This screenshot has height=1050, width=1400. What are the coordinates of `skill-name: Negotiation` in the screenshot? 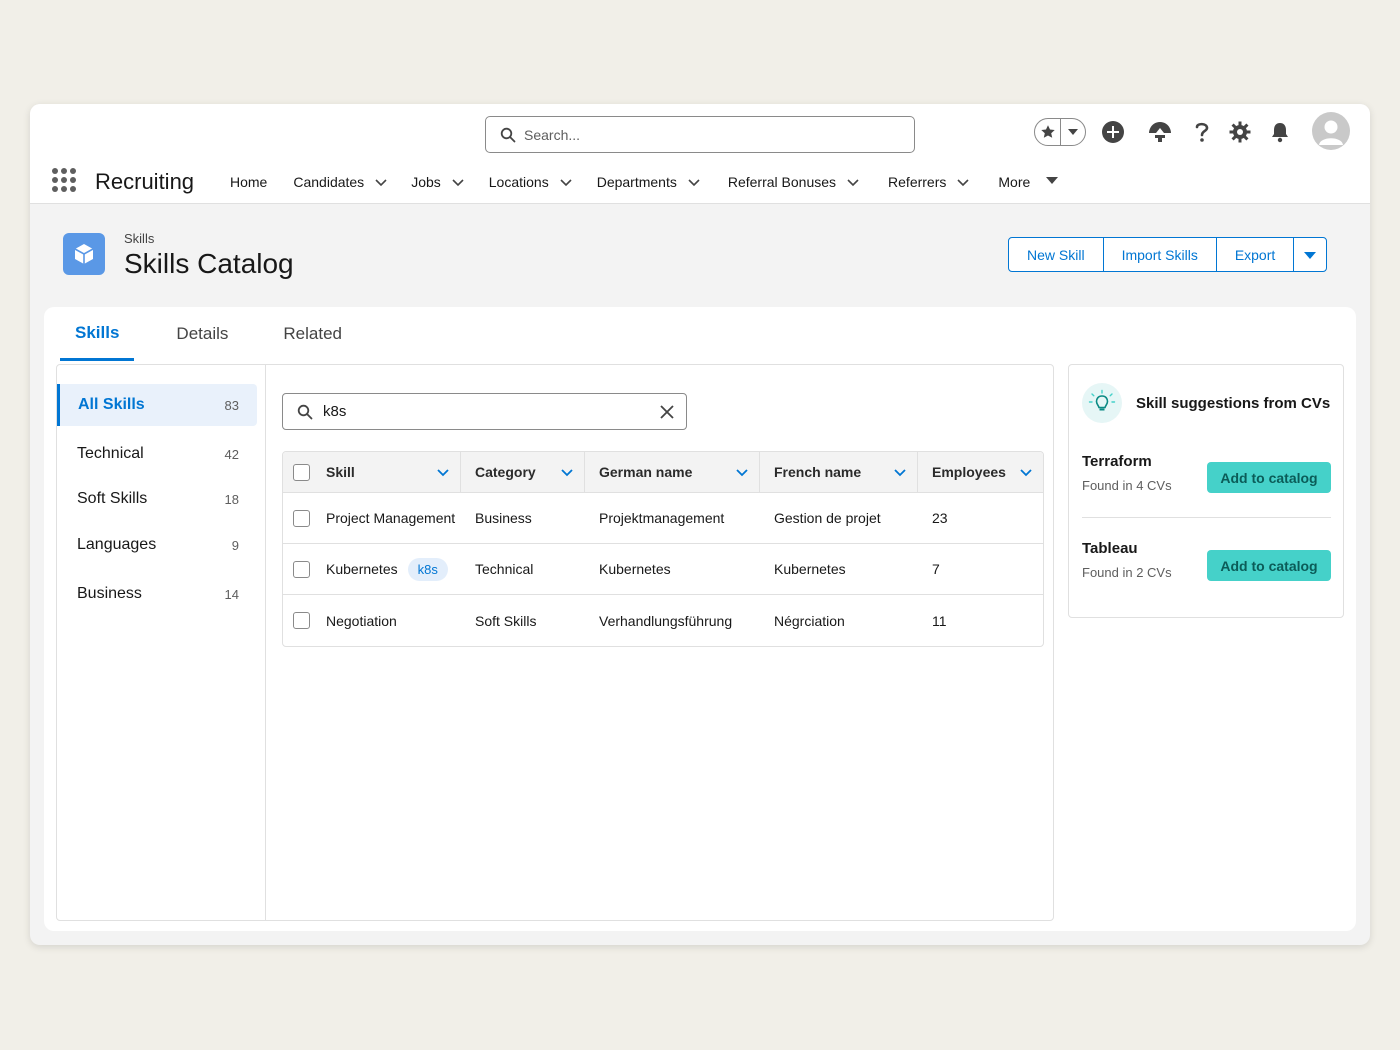 It's located at (361, 621).